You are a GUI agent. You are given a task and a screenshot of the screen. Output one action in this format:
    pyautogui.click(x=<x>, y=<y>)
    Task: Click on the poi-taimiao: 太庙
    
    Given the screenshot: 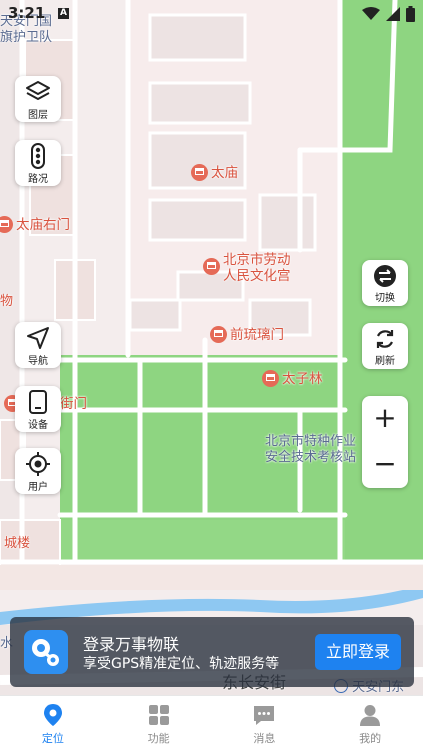 What is the action you would take?
    pyautogui.click(x=214, y=172)
    